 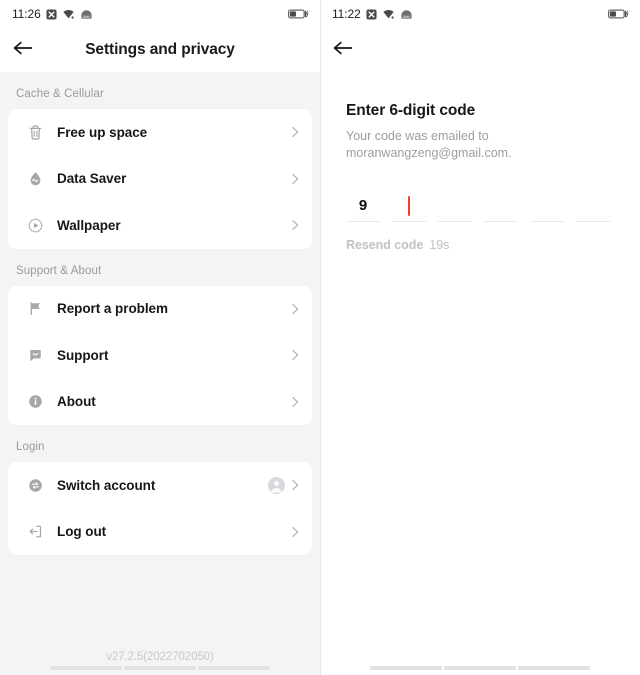 I want to click on section-card: Report a problem Support About, so click(x=160, y=355).